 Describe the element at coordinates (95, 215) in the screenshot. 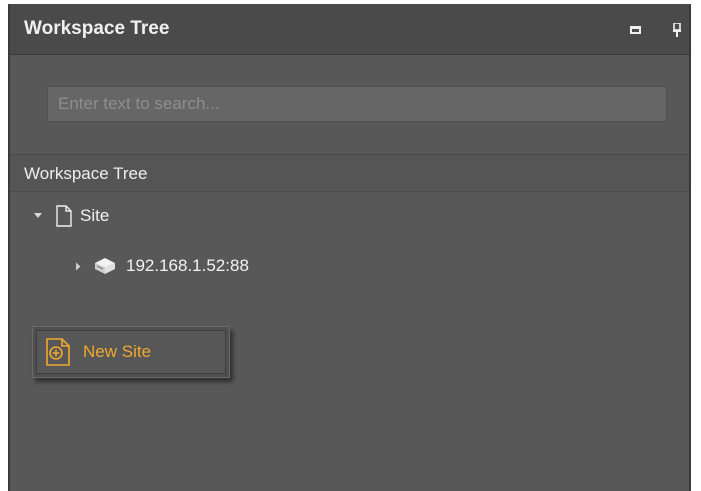

I see `tree-node-label: Site` at that location.